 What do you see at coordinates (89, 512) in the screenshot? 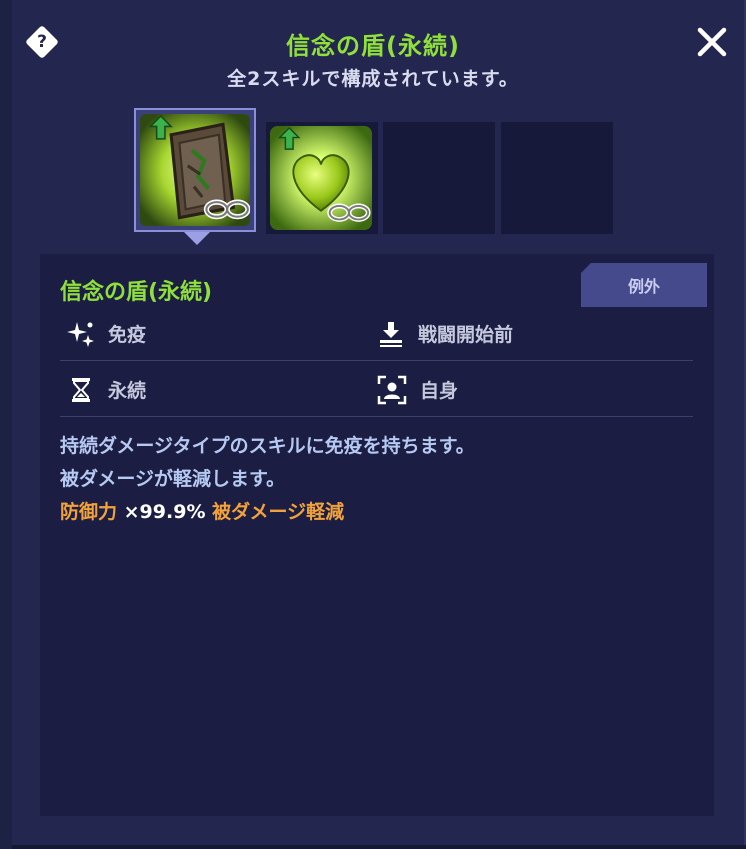
I see `effect-stat: 防御力` at bounding box center [89, 512].